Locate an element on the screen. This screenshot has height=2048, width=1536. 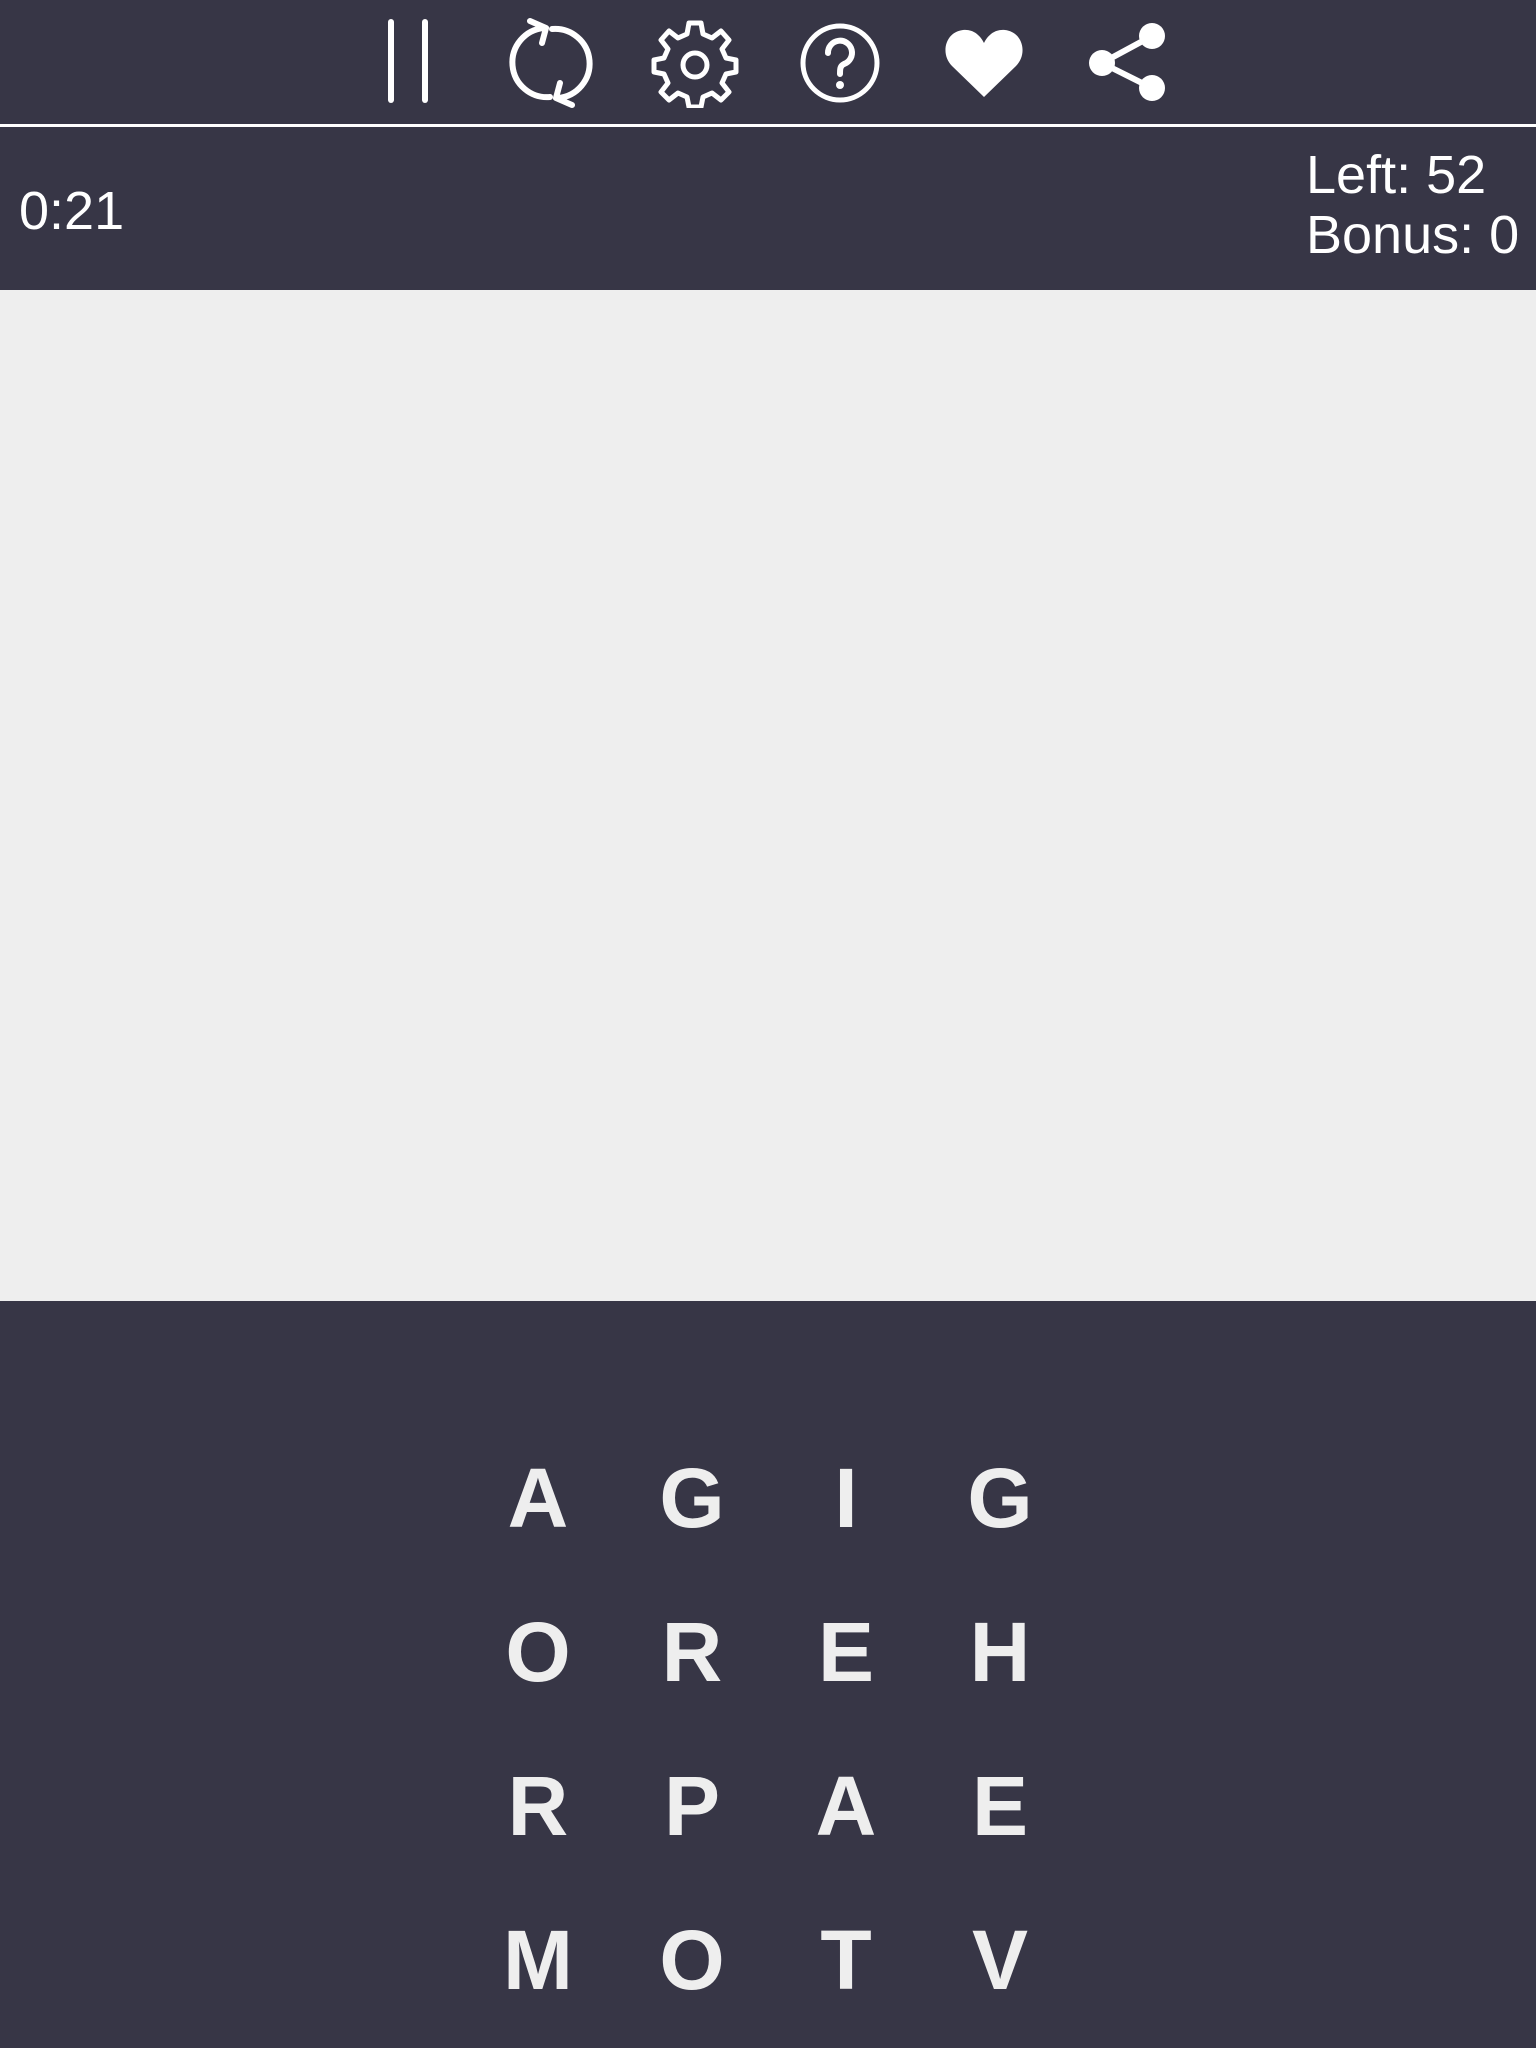
score-box: Left: 52 Bonus: 0 is located at coordinates (1412, 205).